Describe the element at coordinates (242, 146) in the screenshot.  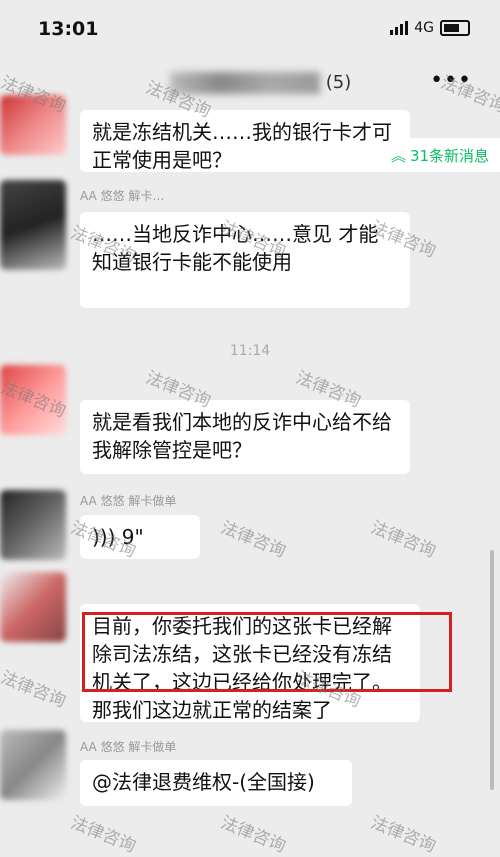
I see `message-text: 就是冻结机关……我的银行卡才可正常使用是吧？` at that location.